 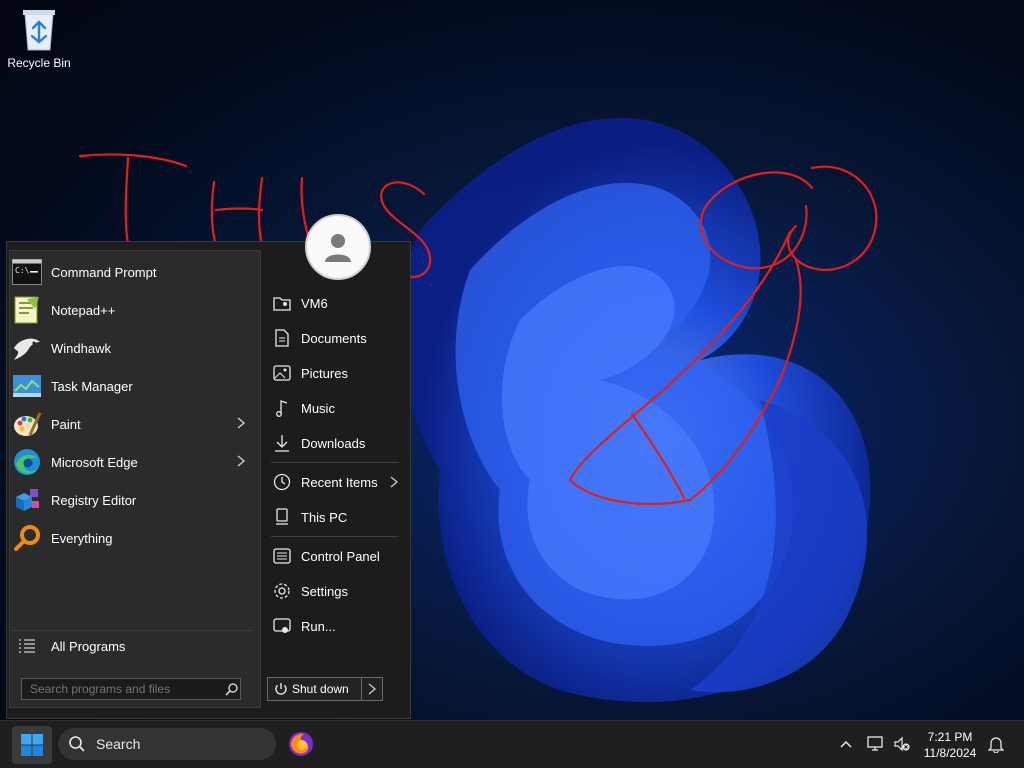 I want to click on documents-icon, so click(x=282, y=338).